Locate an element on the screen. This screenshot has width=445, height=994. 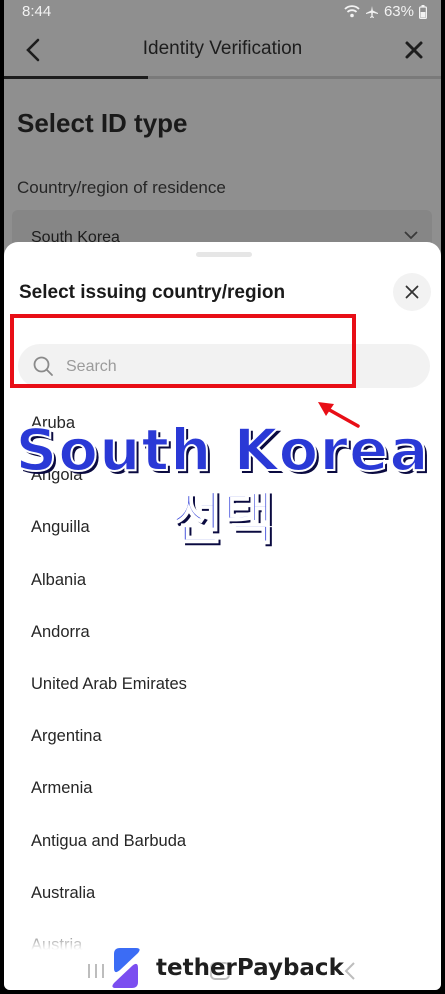
progress-bar is located at coordinates (222, 77).